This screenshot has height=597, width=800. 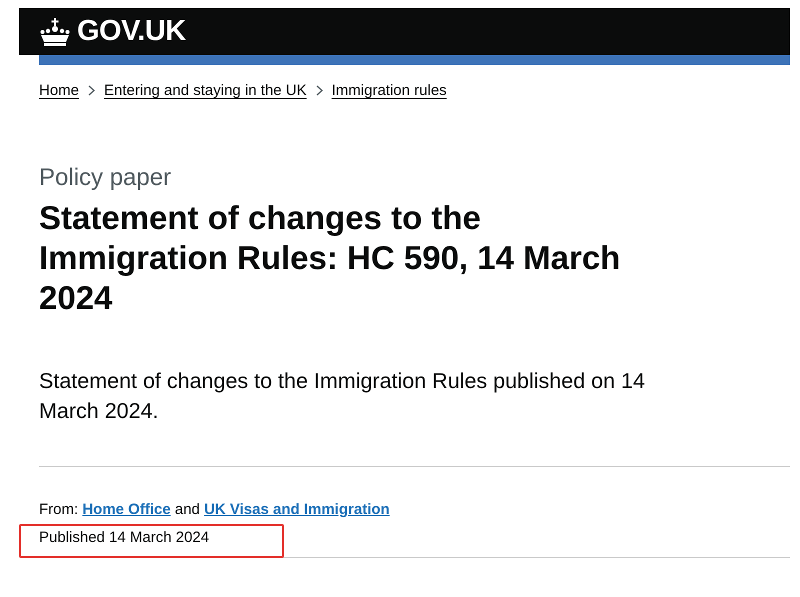 I want to click on site-logo: GOV.UK, so click(x=131, y=31).